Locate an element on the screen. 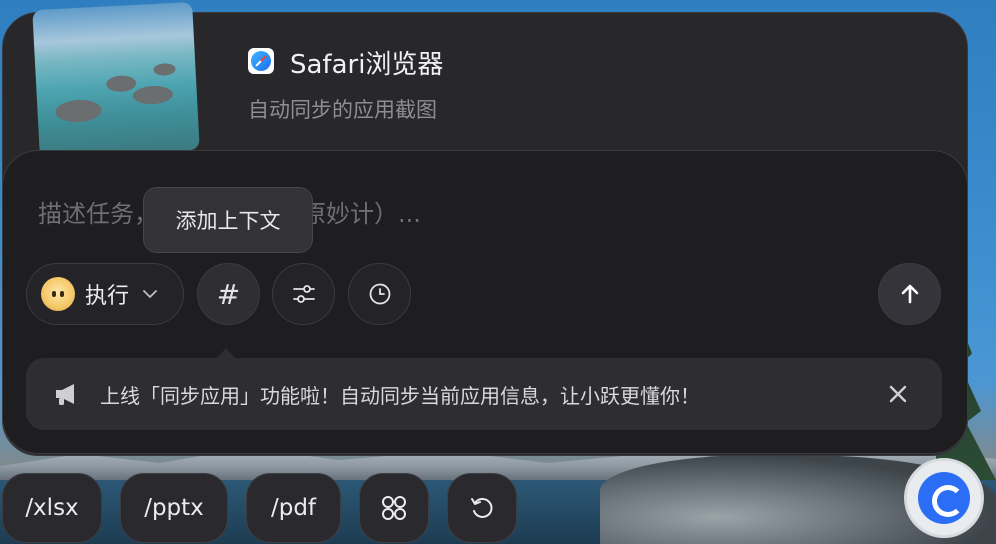 This screenshot has width=996, height=544. sliders-icon is located at coordinates (304, 294).